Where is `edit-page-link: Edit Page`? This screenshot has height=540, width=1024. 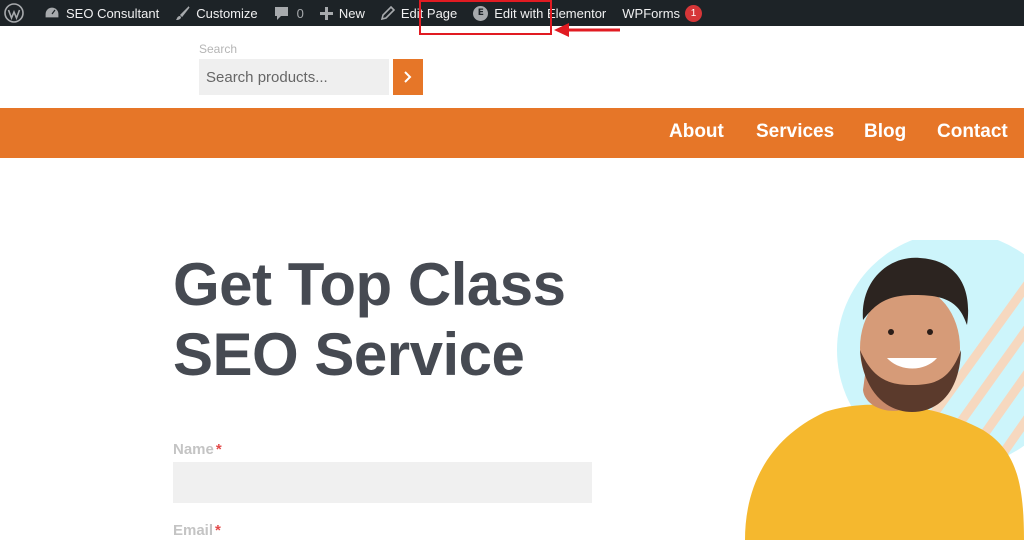 edit-page-link: Edit Page is located at coordinates (419, 13).